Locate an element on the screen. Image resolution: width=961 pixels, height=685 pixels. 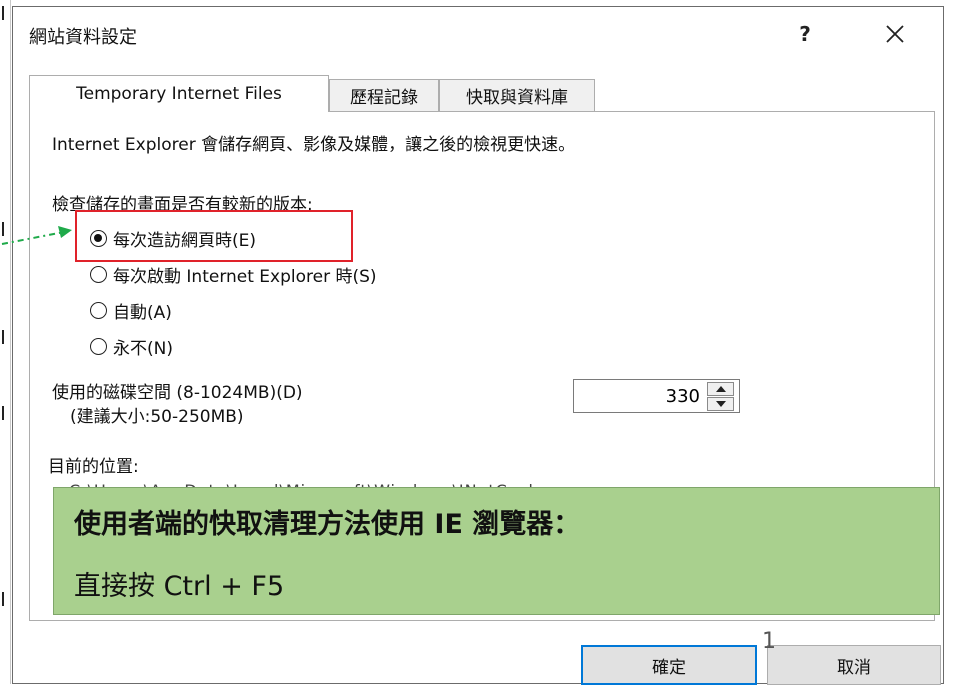
cache-description: Internet Explorer 會儲存網頁、影像及媒體，讓之後的檢視更快速。 is located at coordinates (314, 145).